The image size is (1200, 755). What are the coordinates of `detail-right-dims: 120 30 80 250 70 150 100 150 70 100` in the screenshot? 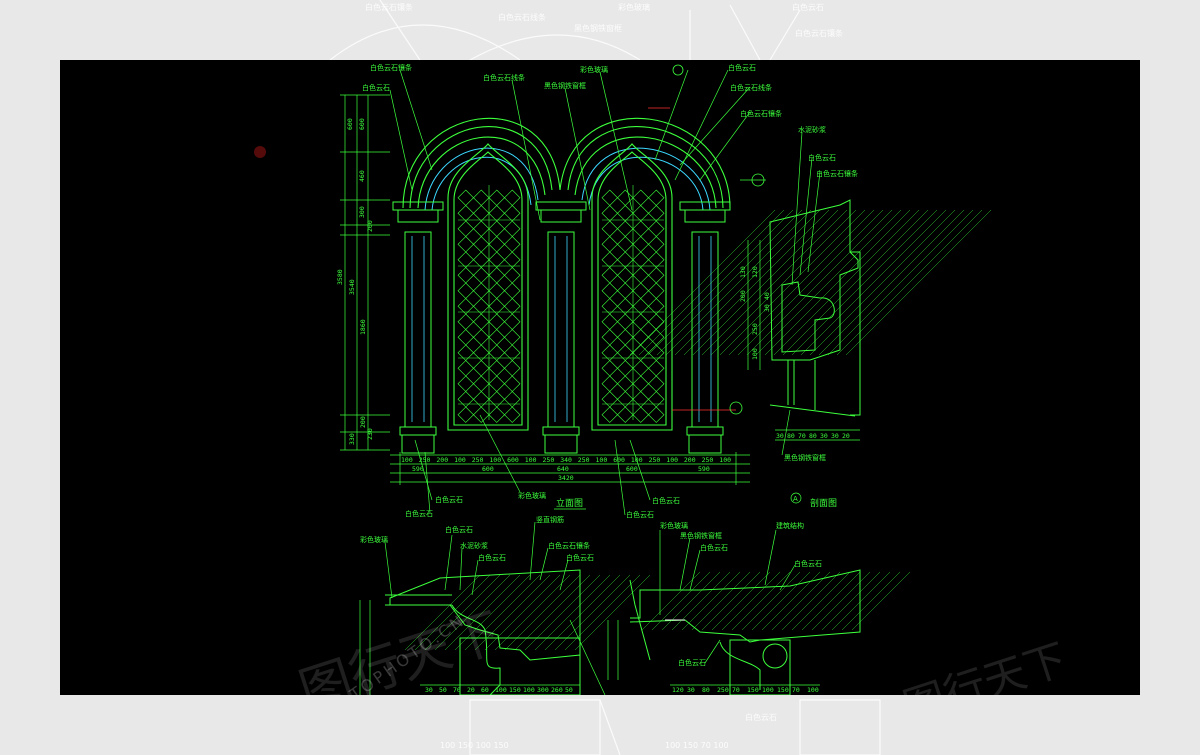 It's located at (745, 690).